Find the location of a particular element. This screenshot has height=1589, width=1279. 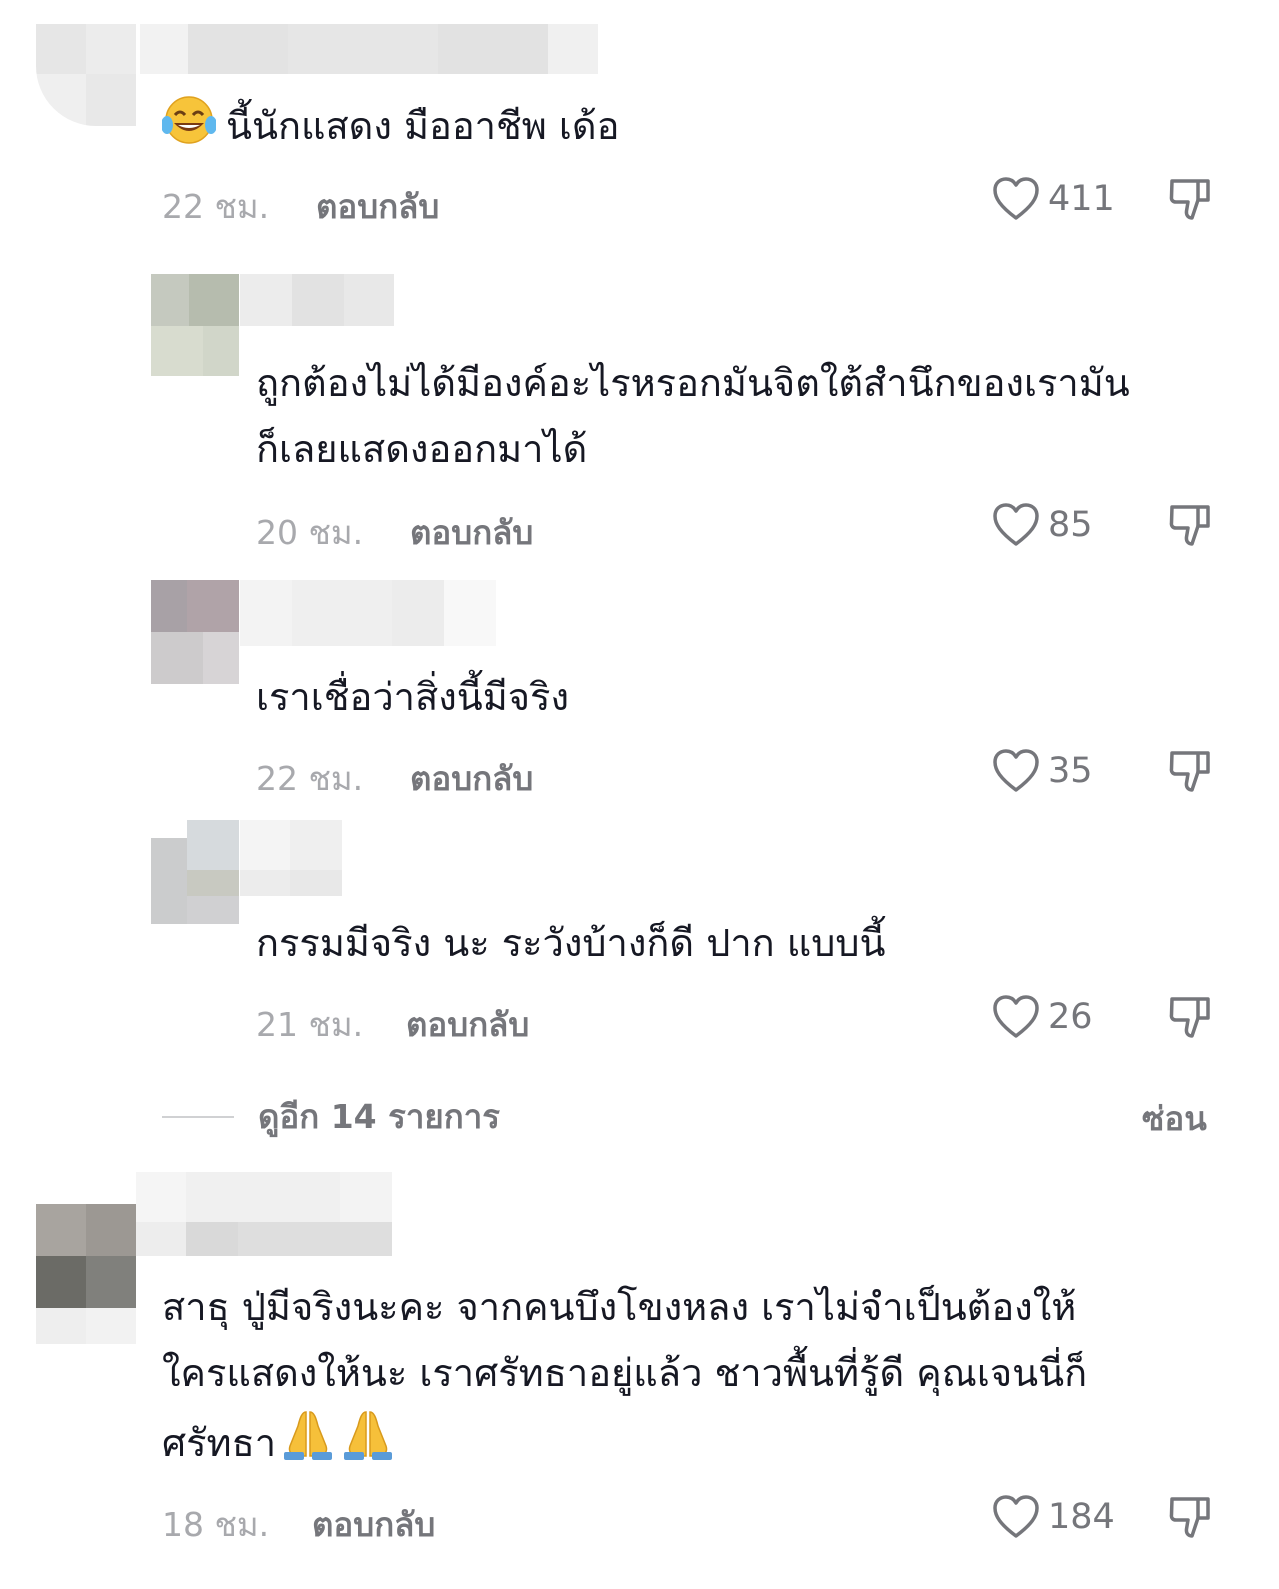

like-count: 35 is located at coordinates (1070, 771).